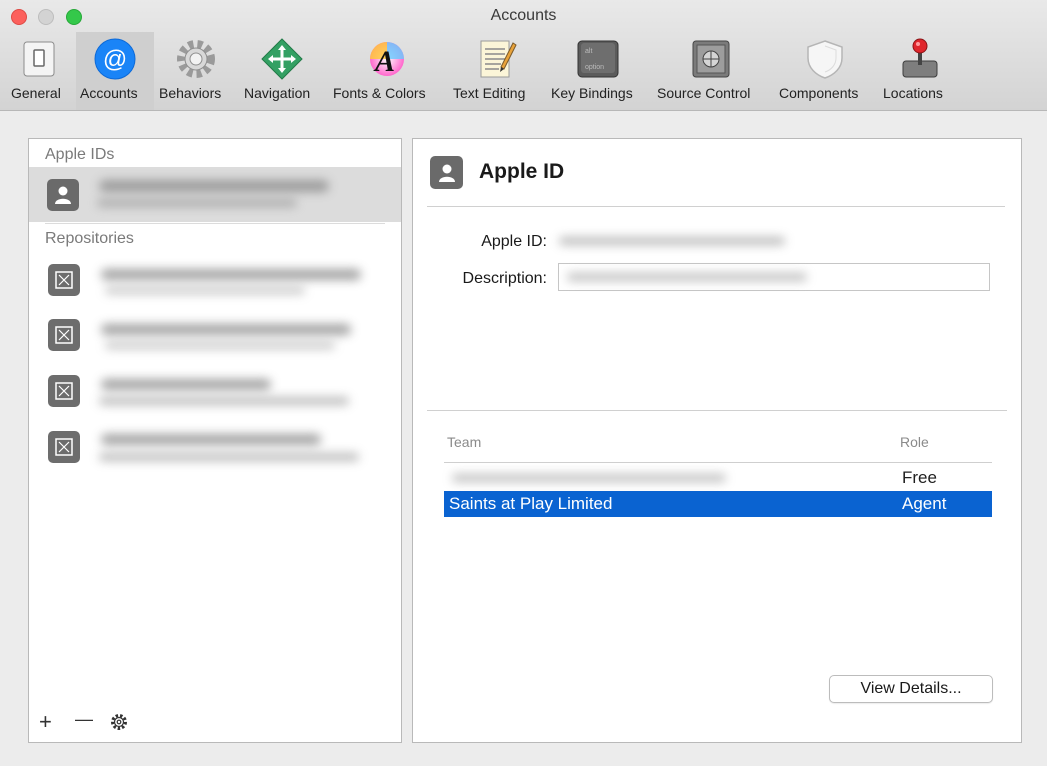  What do you see at coordinates (190, 93) in the screenshot?
I see `toolbar-label: Behaviors` at bounding box center [190, 93].